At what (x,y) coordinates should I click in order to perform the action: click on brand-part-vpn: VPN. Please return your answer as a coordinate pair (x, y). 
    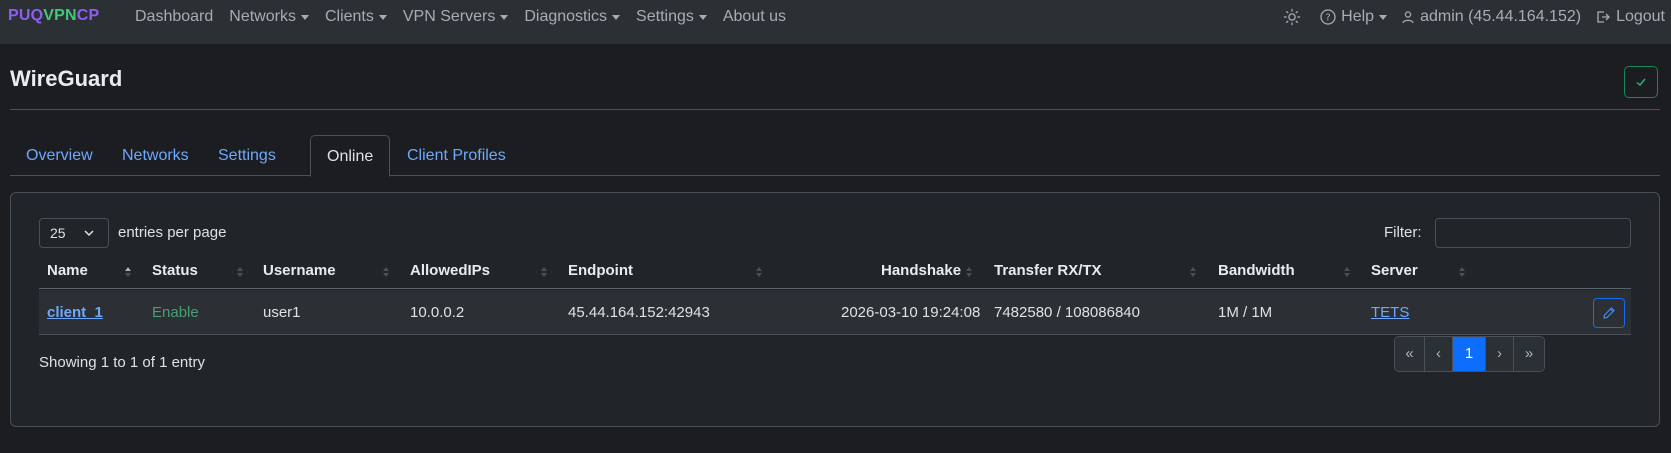
    Looking at the image, I should click on (60, 15).